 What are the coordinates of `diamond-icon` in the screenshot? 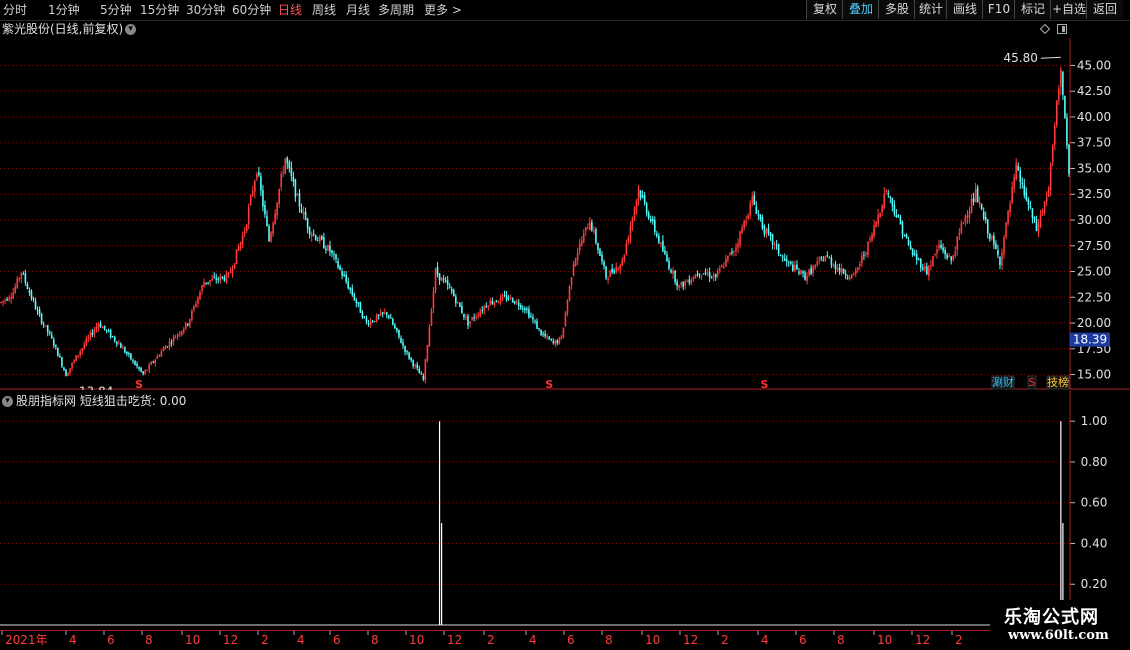 It's located at (1045, 29).